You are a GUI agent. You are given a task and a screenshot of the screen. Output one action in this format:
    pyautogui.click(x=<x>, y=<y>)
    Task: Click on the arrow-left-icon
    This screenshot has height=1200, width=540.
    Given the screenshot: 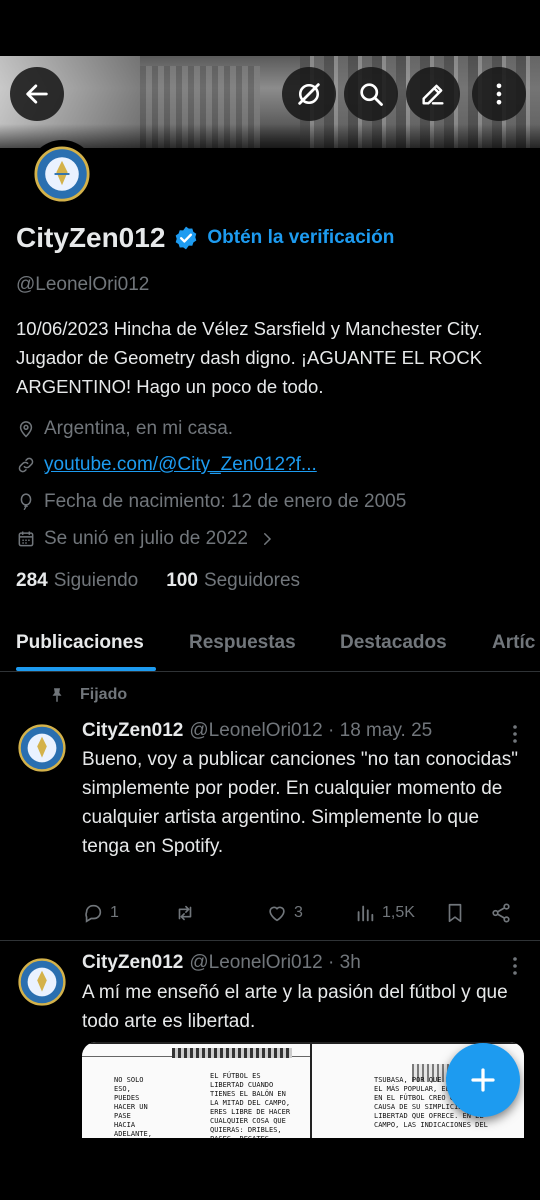 What is the action you would take?
    pyautogui.click(x=37, y=94)
    